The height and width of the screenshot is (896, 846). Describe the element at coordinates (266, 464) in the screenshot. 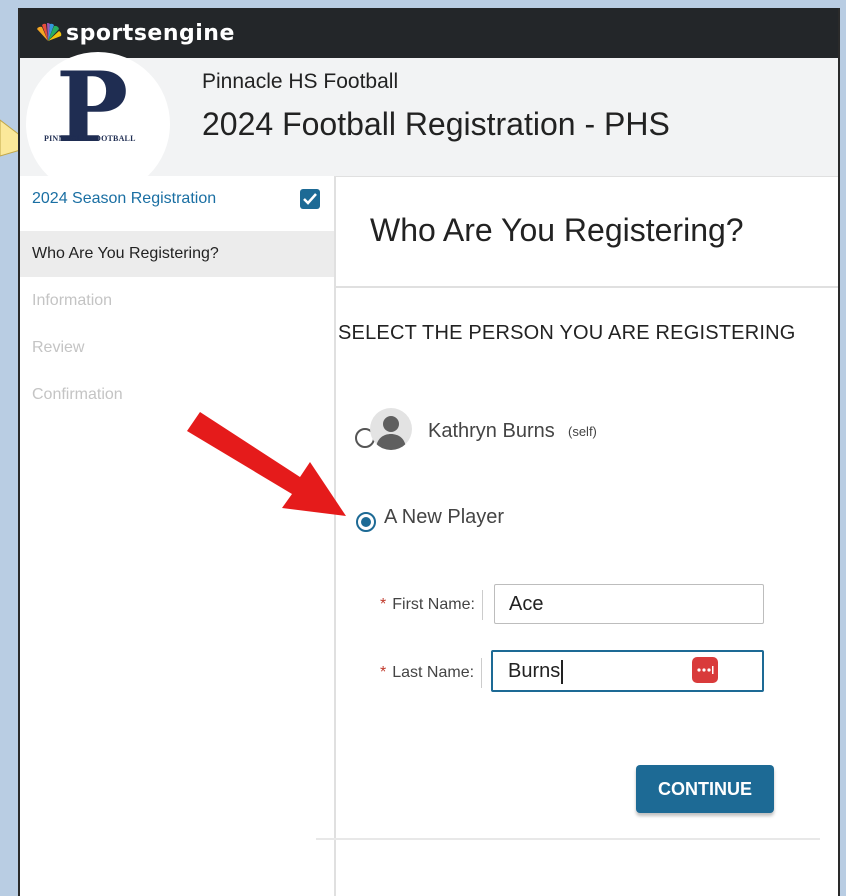

I see `annotation-arrow` at that location.